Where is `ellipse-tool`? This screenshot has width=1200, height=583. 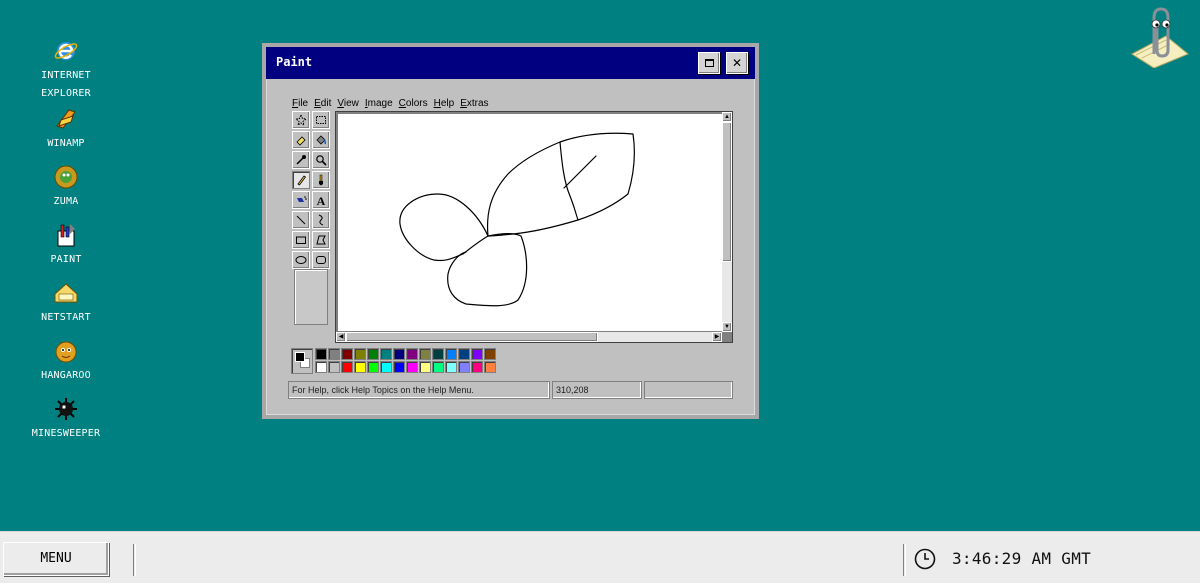
ellipse-tool is located at coordinates (301, 260).